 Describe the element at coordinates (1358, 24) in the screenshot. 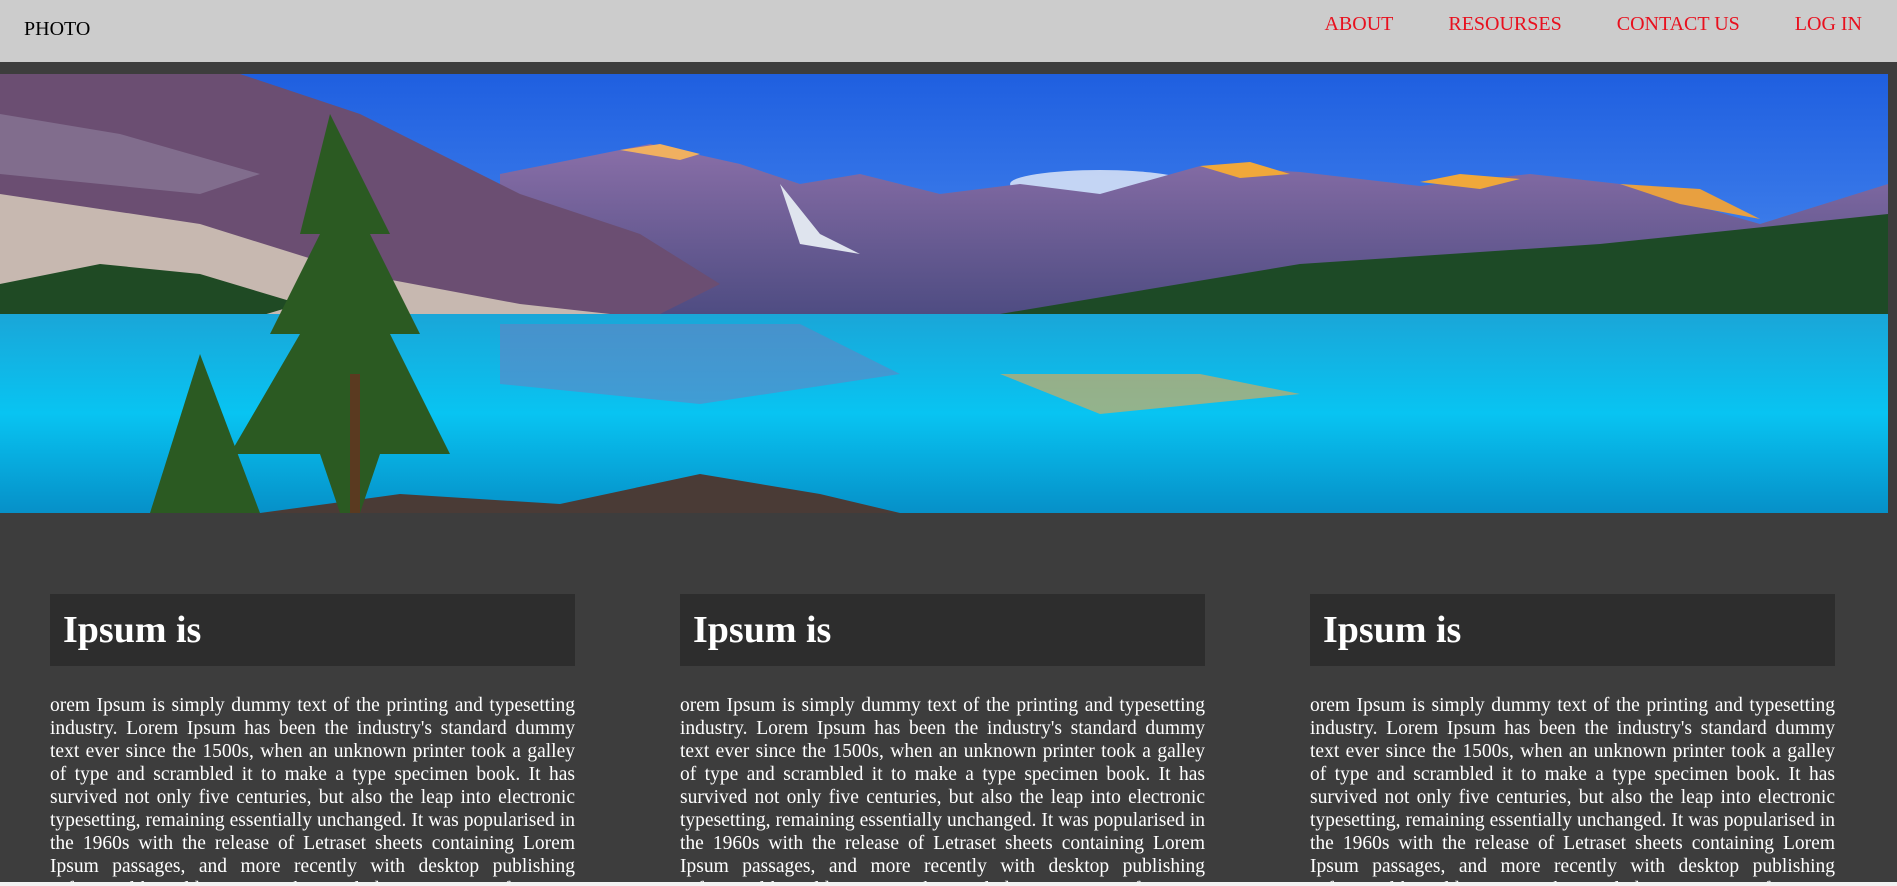

I see `nav-link-about: ABOUT` at that location.